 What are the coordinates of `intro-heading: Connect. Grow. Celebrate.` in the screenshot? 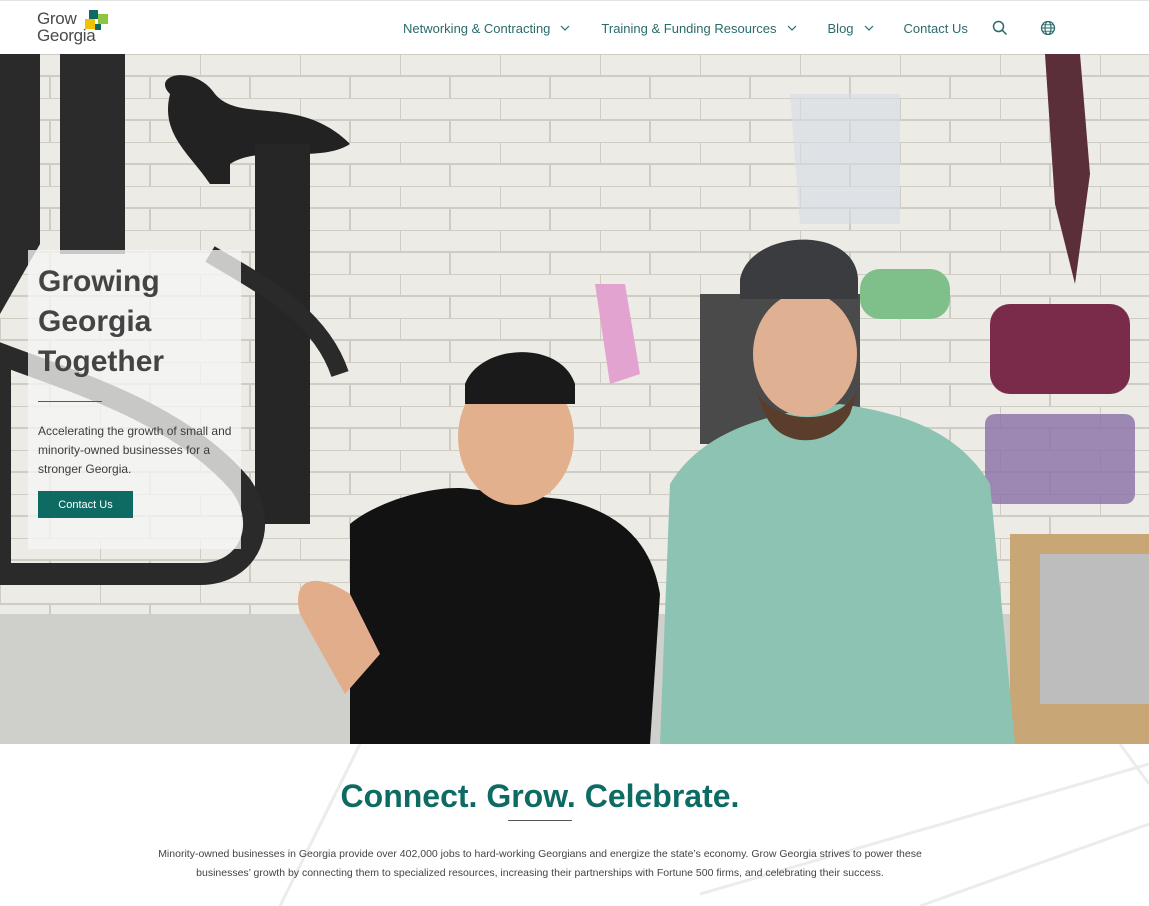 It's located at (540, 796).